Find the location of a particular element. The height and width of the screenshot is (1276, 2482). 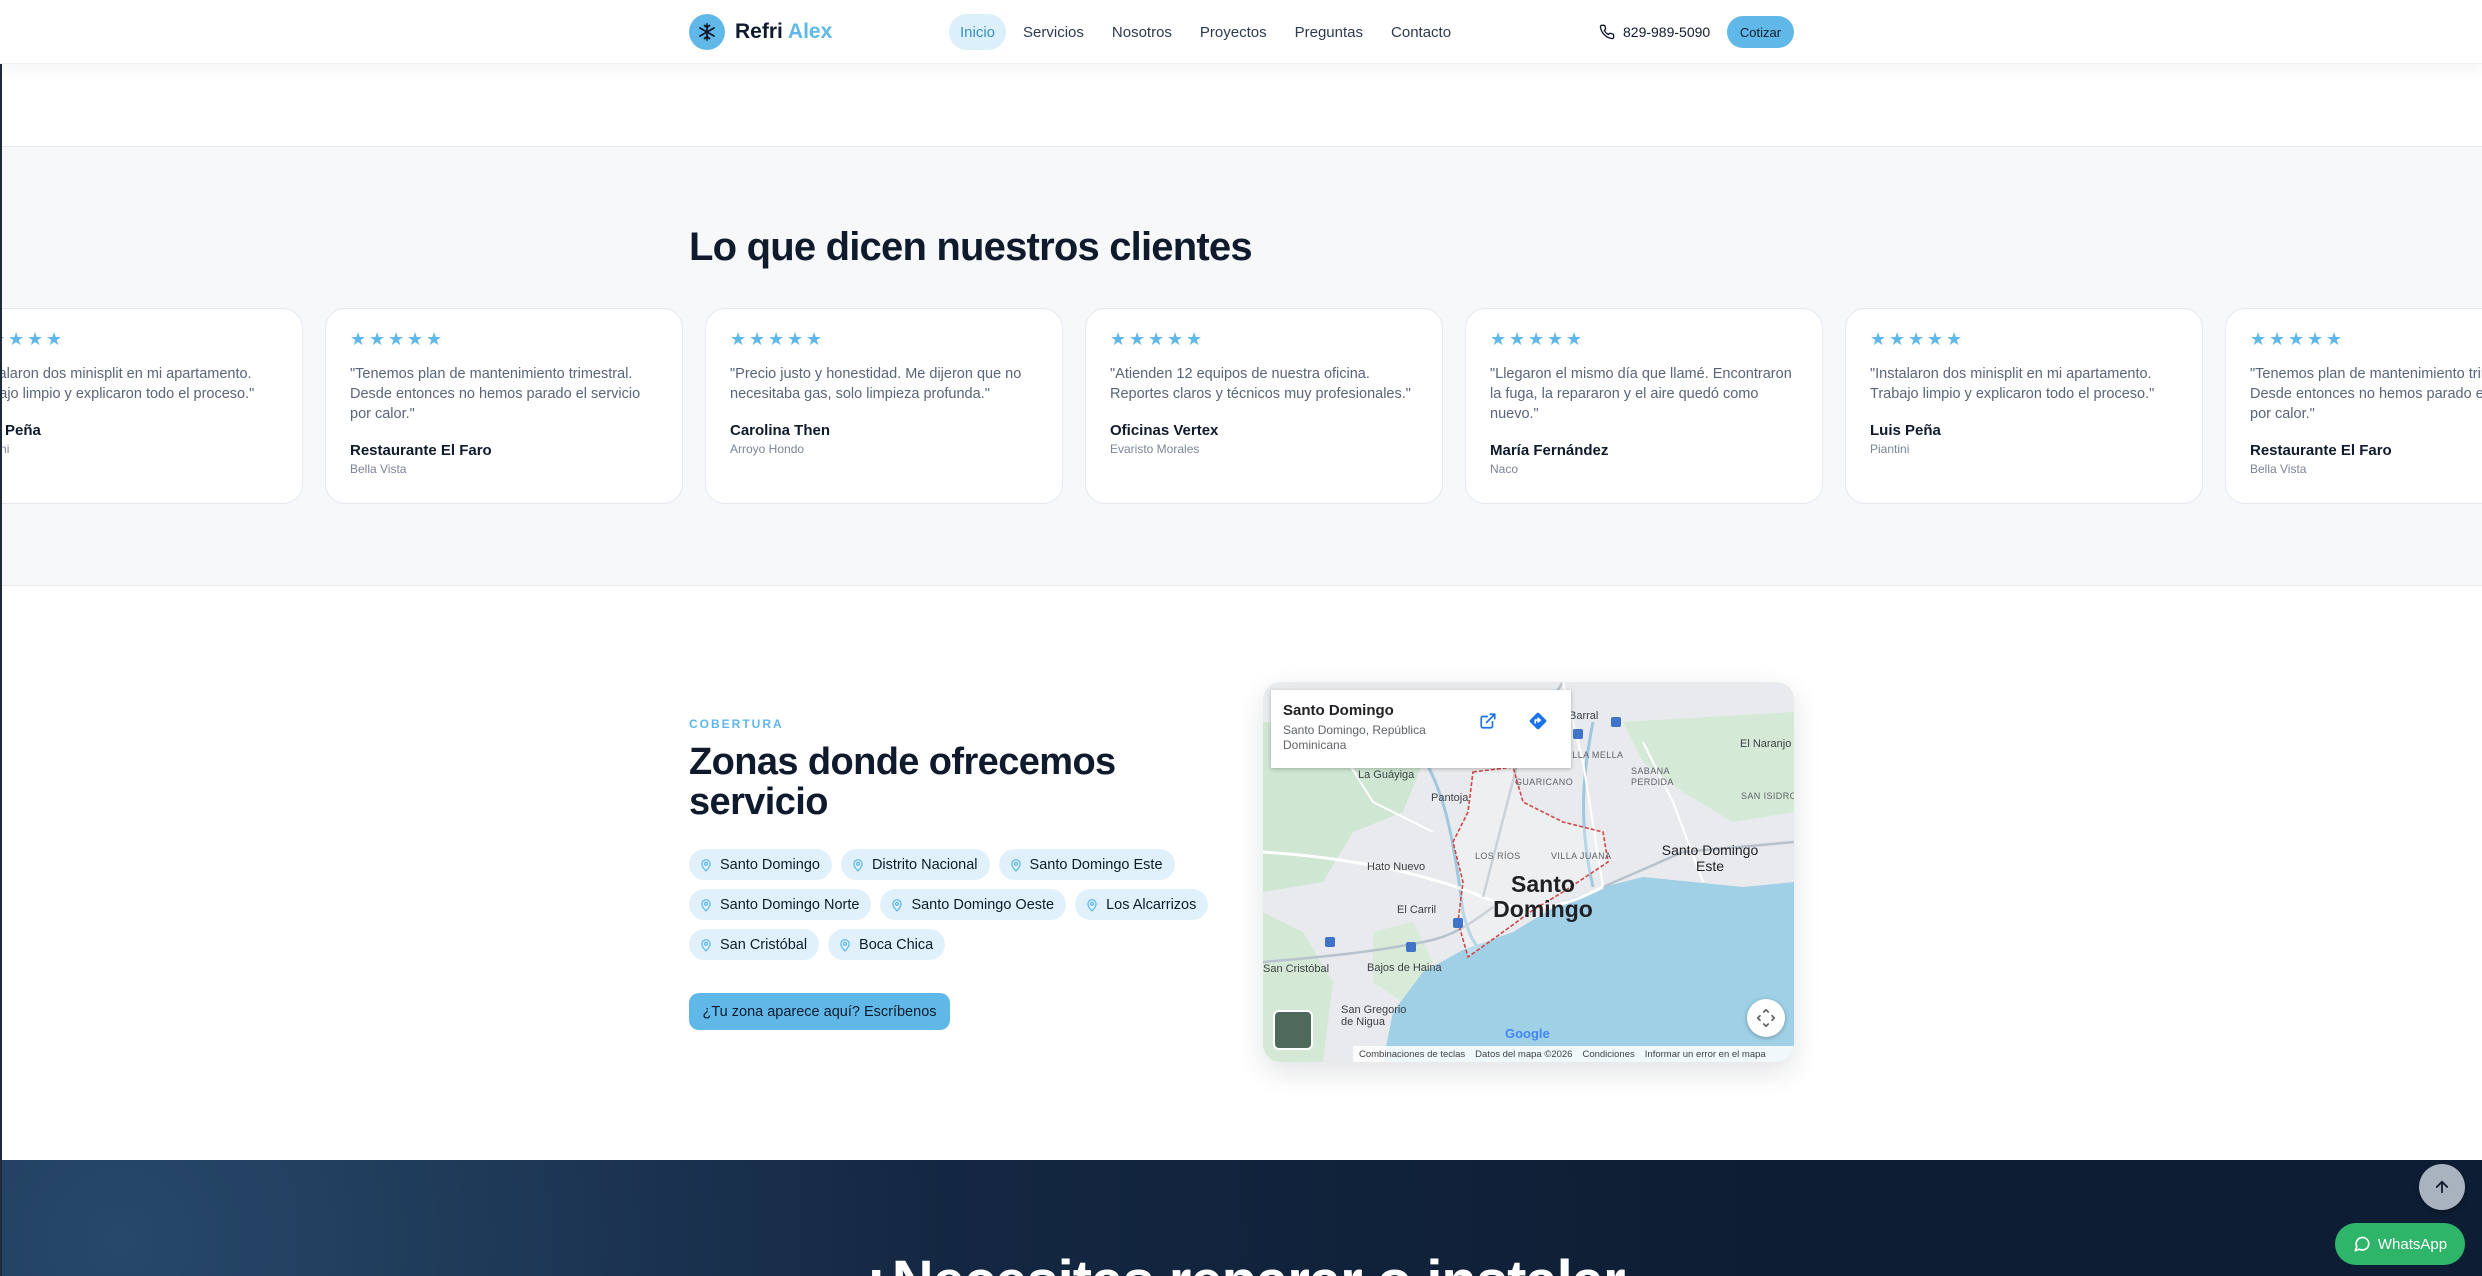

testimonial-author: Restaurante El Faro is located at coordinates (2321, 450).